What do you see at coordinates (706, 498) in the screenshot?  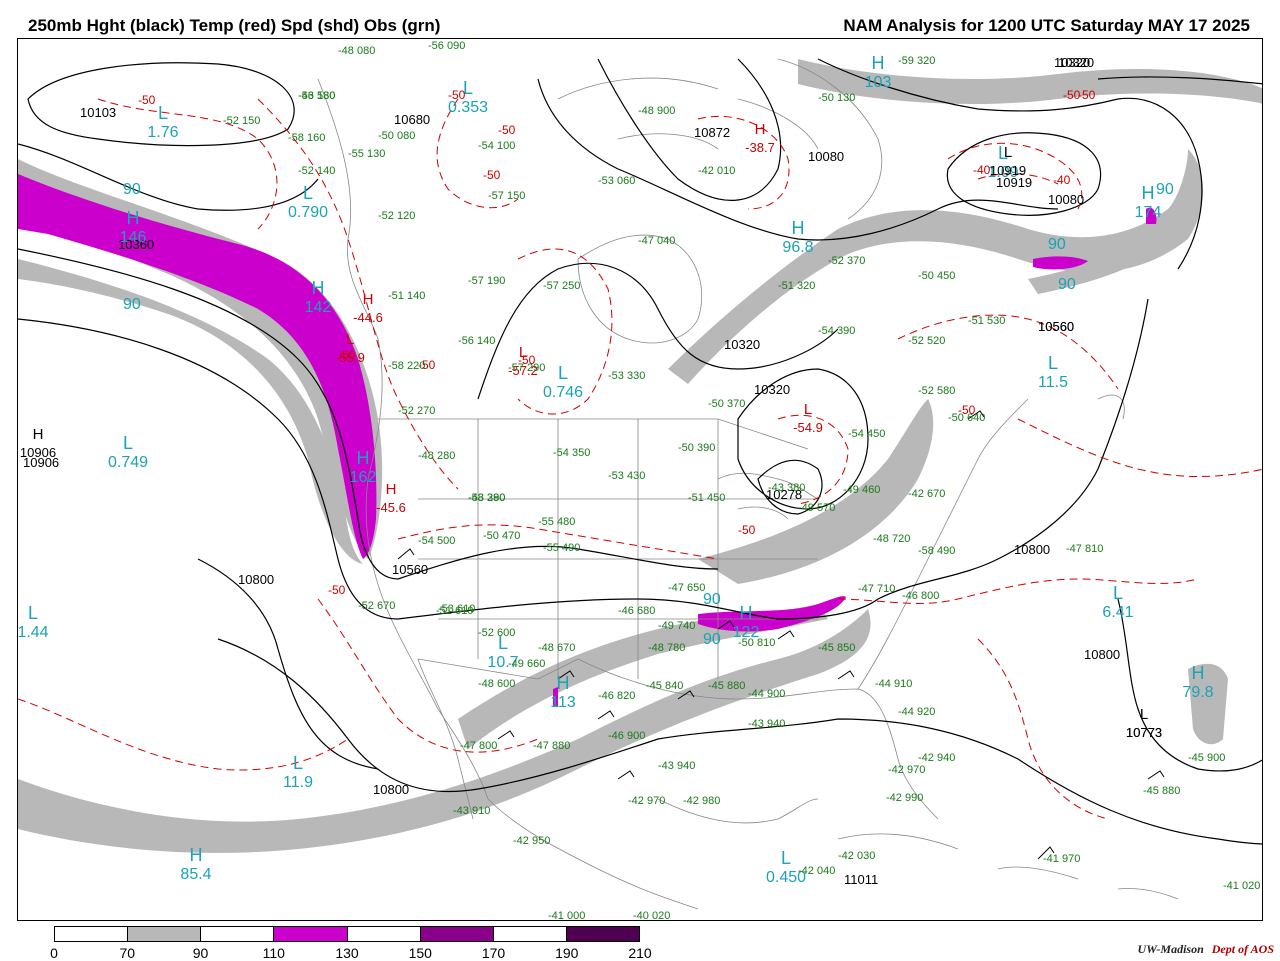 I see `station-obs: -51 450` at bounding box center [706, 498].